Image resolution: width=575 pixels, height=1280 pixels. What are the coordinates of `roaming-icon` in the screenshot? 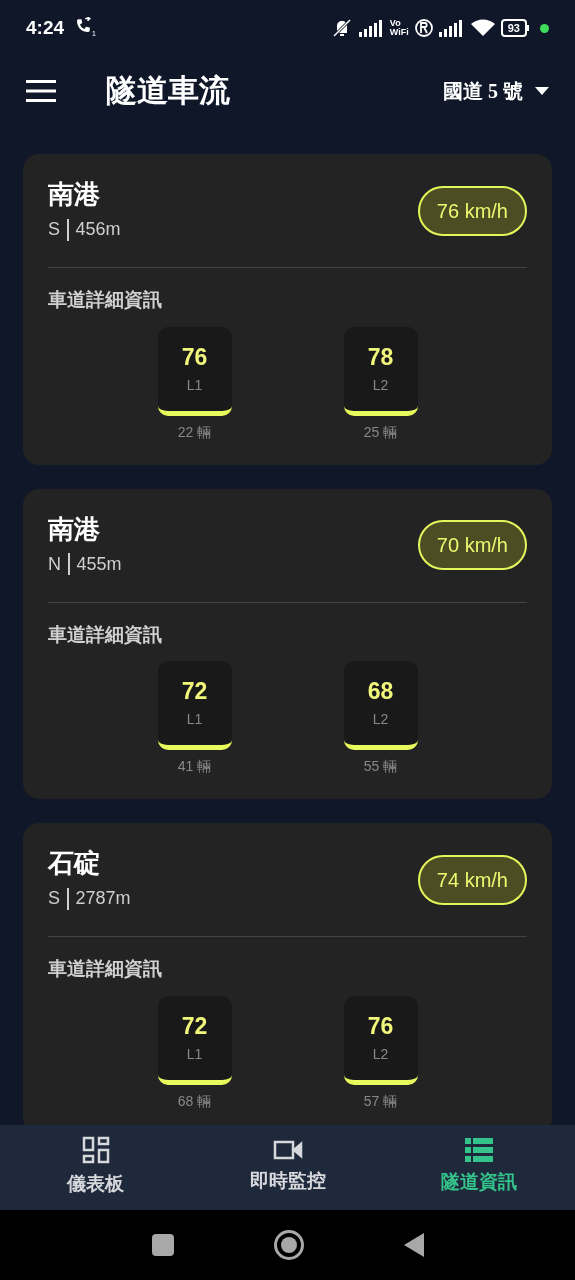 It's located at (423, 28).